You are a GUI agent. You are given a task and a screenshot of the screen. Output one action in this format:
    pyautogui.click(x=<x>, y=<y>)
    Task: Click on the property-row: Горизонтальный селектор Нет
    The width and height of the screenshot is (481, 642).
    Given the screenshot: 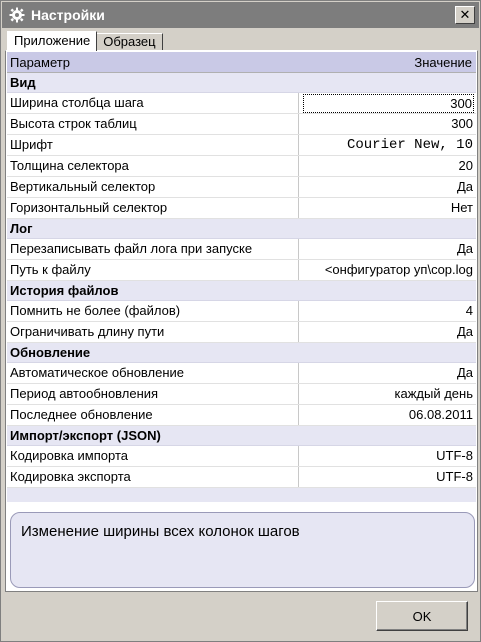 What is the action you would take?
    pyautogui.click(x=241, y=208)
    